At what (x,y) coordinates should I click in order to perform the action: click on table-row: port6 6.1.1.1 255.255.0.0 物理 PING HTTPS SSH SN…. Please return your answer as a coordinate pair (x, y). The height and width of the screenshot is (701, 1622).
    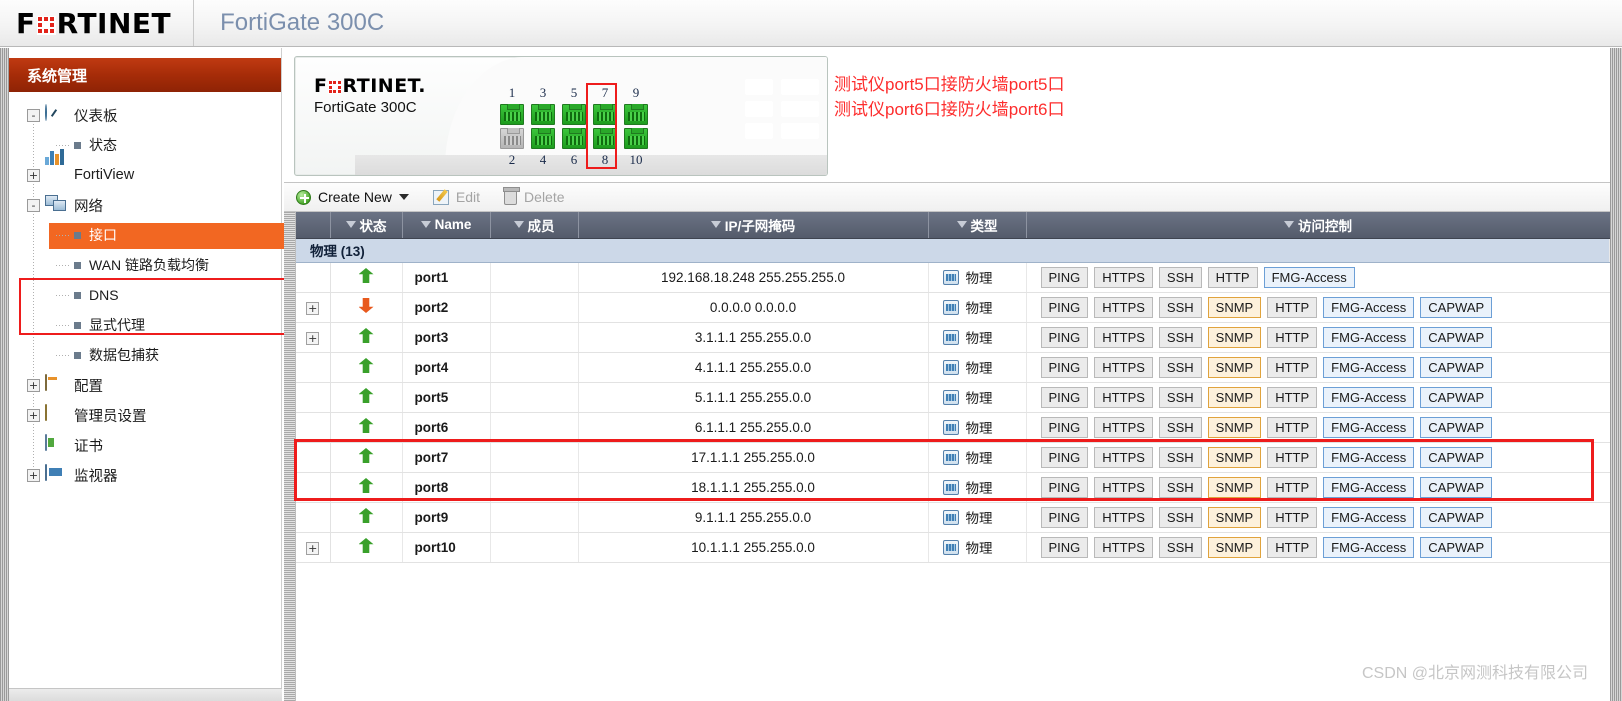
    Looking at the image, I should click on (953, 427).